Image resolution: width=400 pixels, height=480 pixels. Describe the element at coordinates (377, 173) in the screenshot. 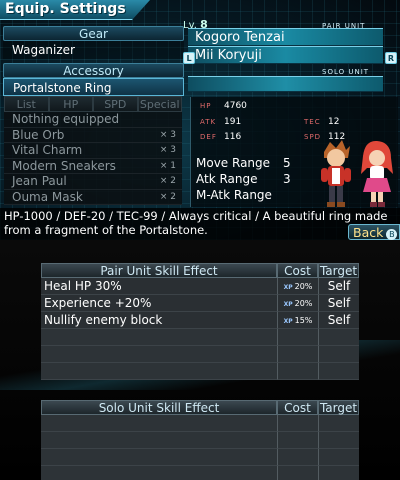

I see `mii-sprite` at that location.